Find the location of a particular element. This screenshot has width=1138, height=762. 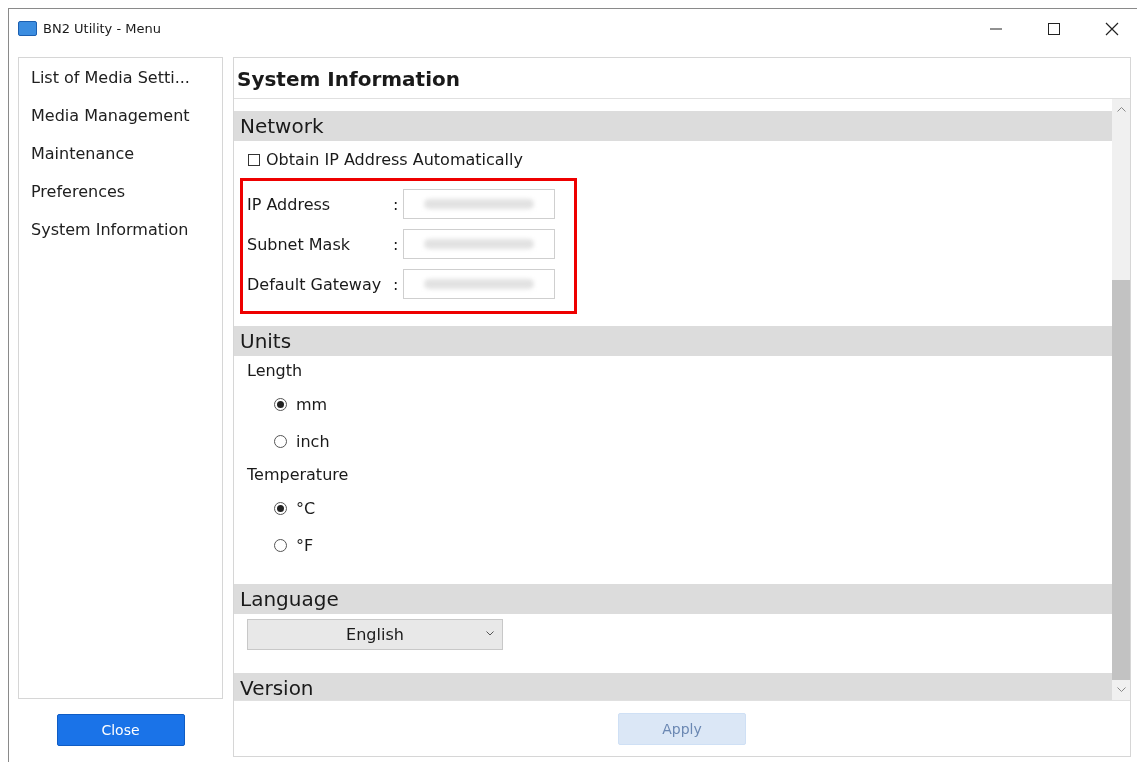

section-header: Version is located at coordinates (673, 686).